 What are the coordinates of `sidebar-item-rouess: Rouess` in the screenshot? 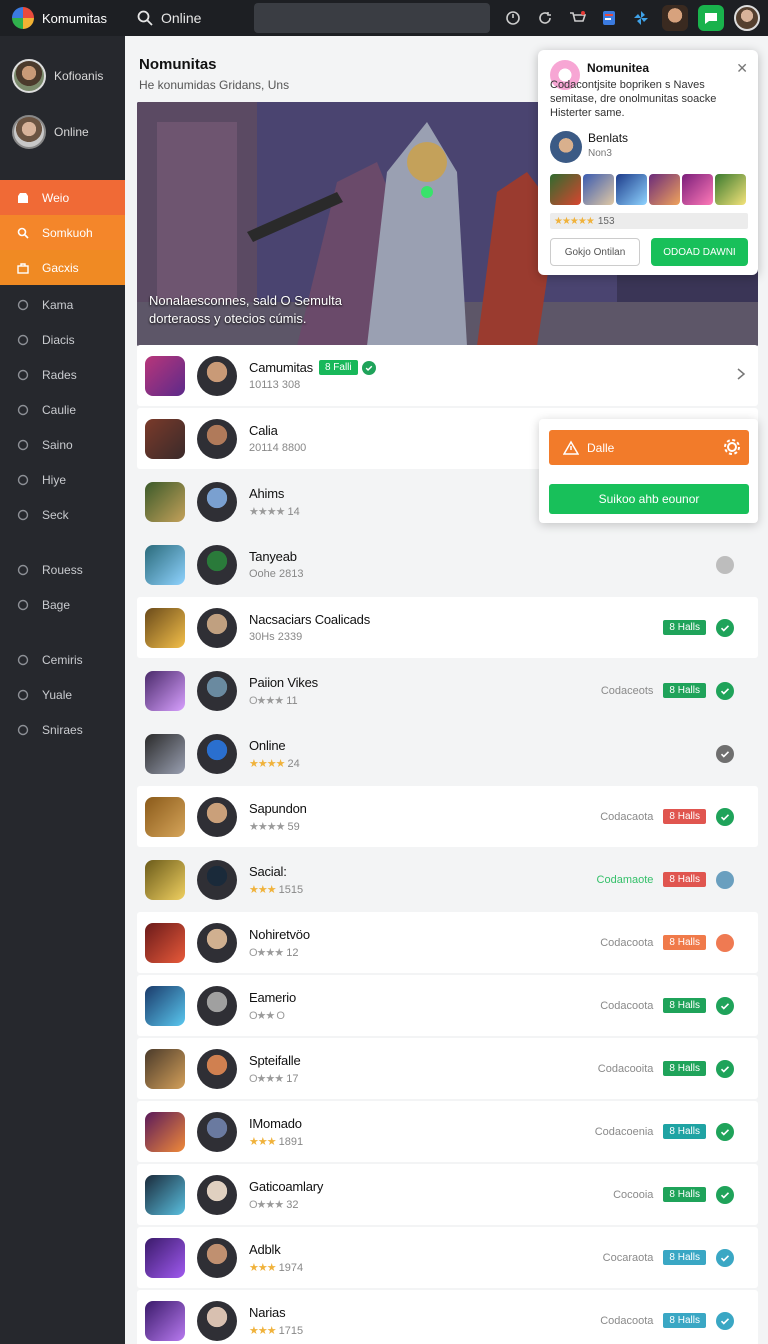 It's located at (62, 569).